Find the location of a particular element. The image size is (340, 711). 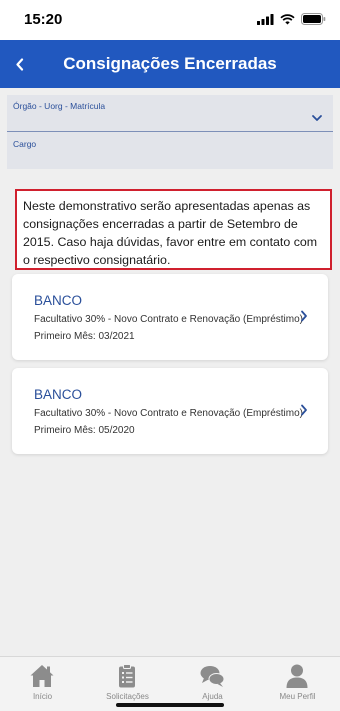

cargo-field: Cargo is located at coordinates (170, 151).